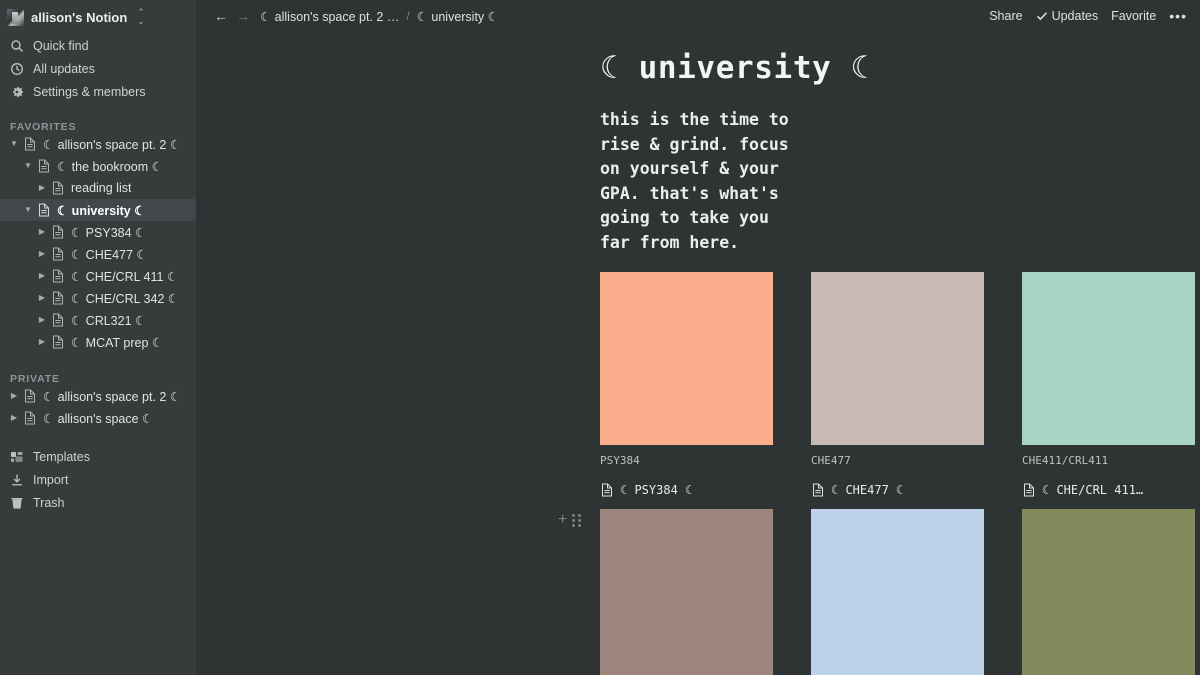 The height and width of the screenshot is (675, 1200). I want to click on arrow-right-icon: →, so click(243, 16).